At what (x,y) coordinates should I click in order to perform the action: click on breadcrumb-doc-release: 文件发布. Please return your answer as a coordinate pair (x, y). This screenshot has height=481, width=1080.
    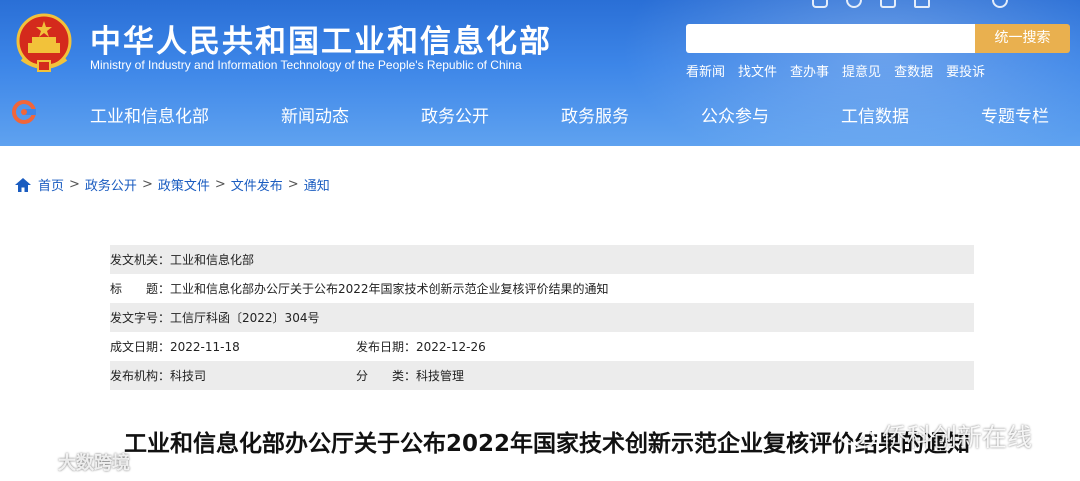
    Looking at the image, I should click on (257, 184).